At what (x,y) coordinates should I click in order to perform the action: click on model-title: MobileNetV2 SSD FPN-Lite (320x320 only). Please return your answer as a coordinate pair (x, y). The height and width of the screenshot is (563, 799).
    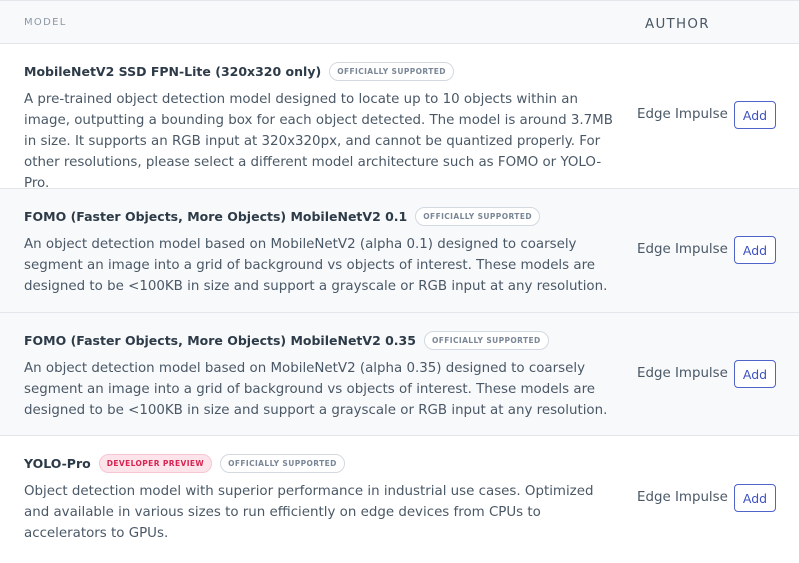
    Looking at the image, I should click on (173, 71).